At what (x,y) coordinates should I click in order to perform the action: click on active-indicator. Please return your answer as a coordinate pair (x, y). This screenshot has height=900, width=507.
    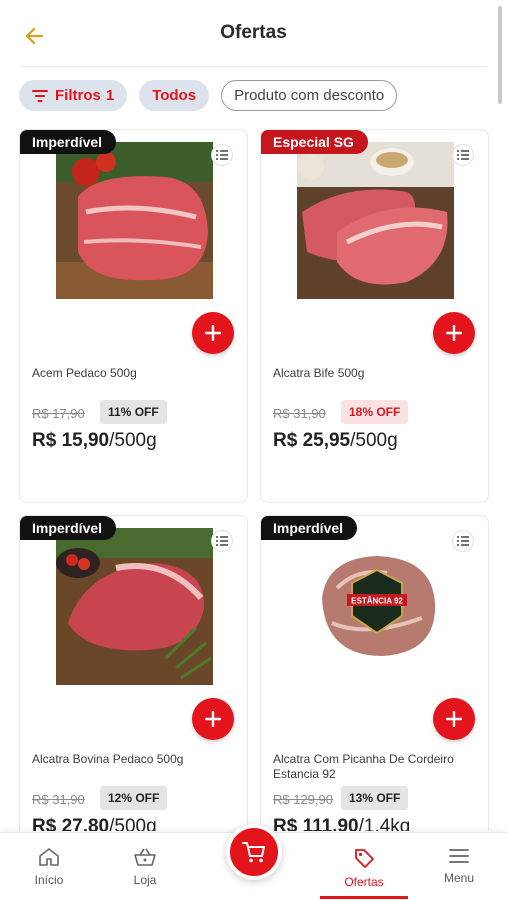
    Looking at the image, I should click on (364, 897).